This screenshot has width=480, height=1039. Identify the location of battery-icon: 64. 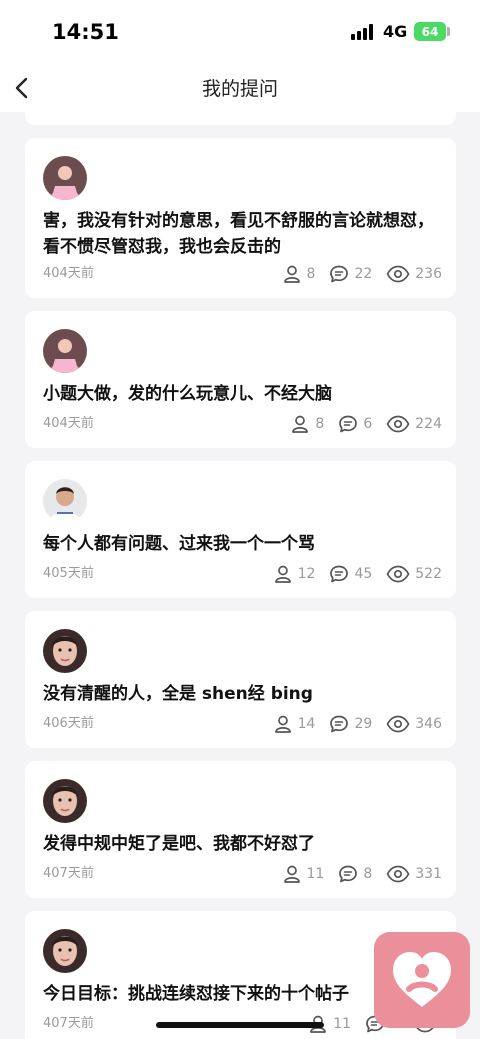
(430, 31).